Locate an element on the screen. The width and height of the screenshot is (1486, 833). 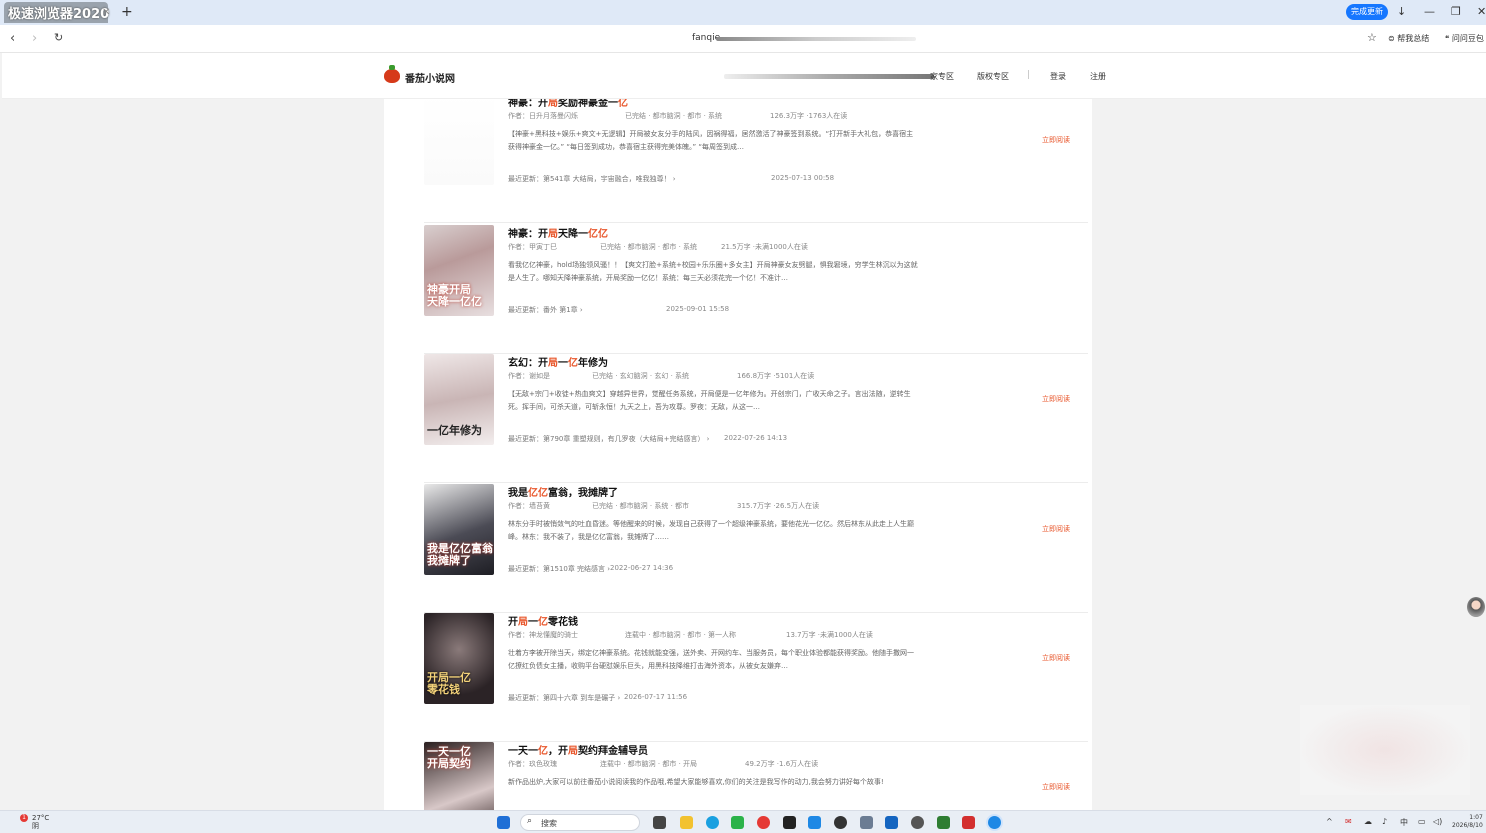
book-cover: 开局一亿 零花钱 is located at coordinates (459, 658).